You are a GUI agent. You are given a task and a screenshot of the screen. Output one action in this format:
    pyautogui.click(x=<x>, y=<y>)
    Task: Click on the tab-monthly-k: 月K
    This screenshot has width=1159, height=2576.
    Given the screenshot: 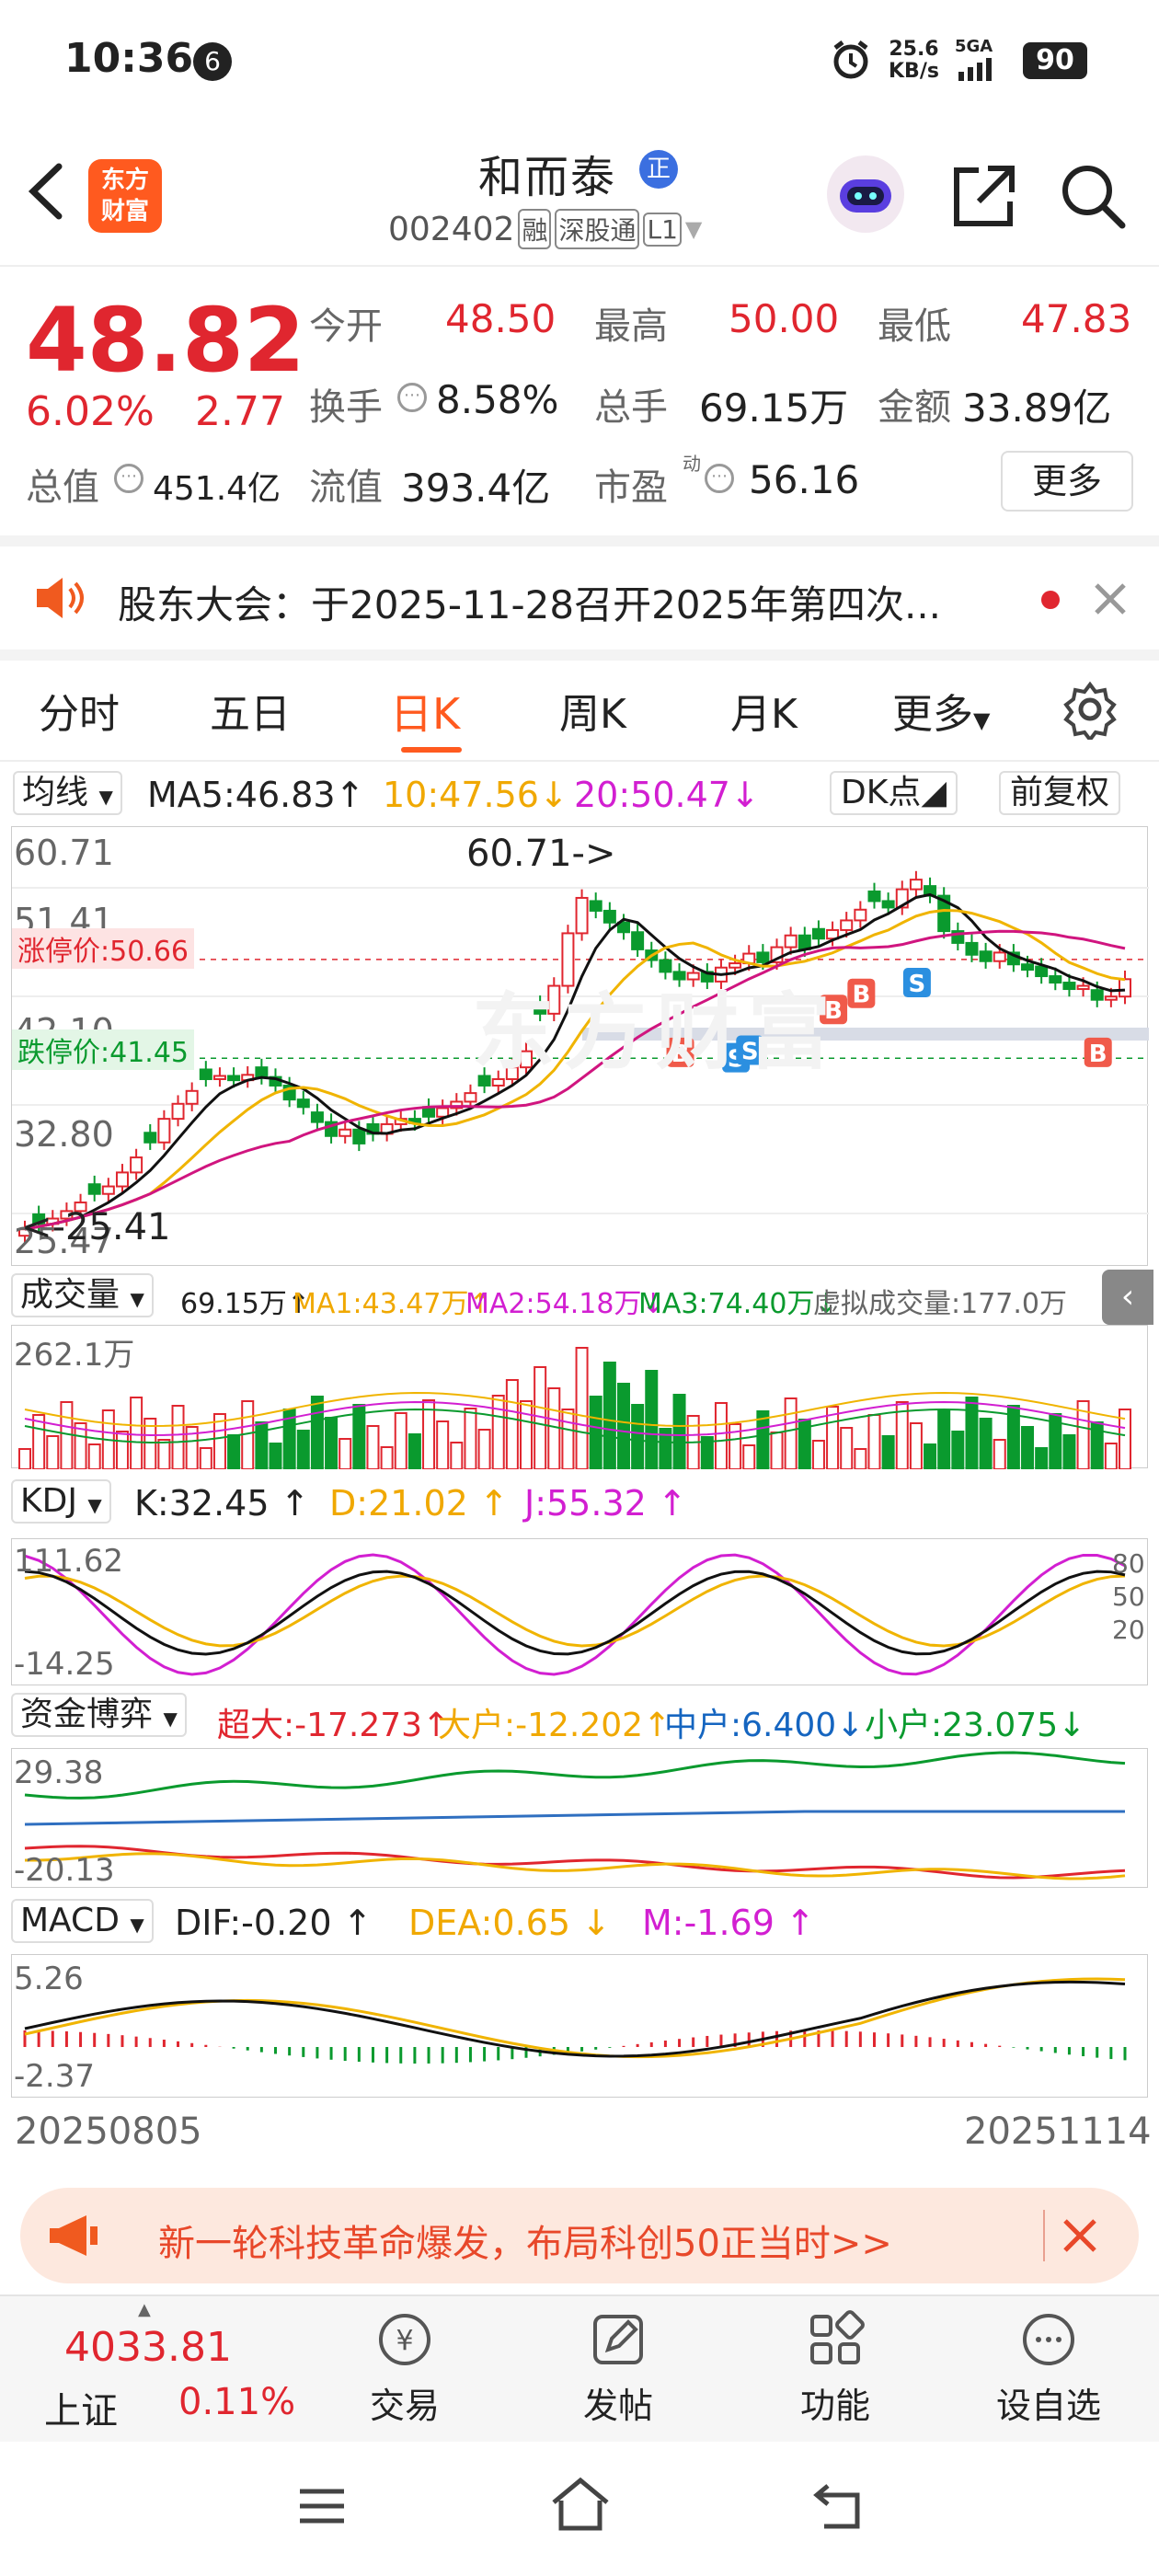 What is the action you would take?
    pyautogui.click(x=764, y=710)
    